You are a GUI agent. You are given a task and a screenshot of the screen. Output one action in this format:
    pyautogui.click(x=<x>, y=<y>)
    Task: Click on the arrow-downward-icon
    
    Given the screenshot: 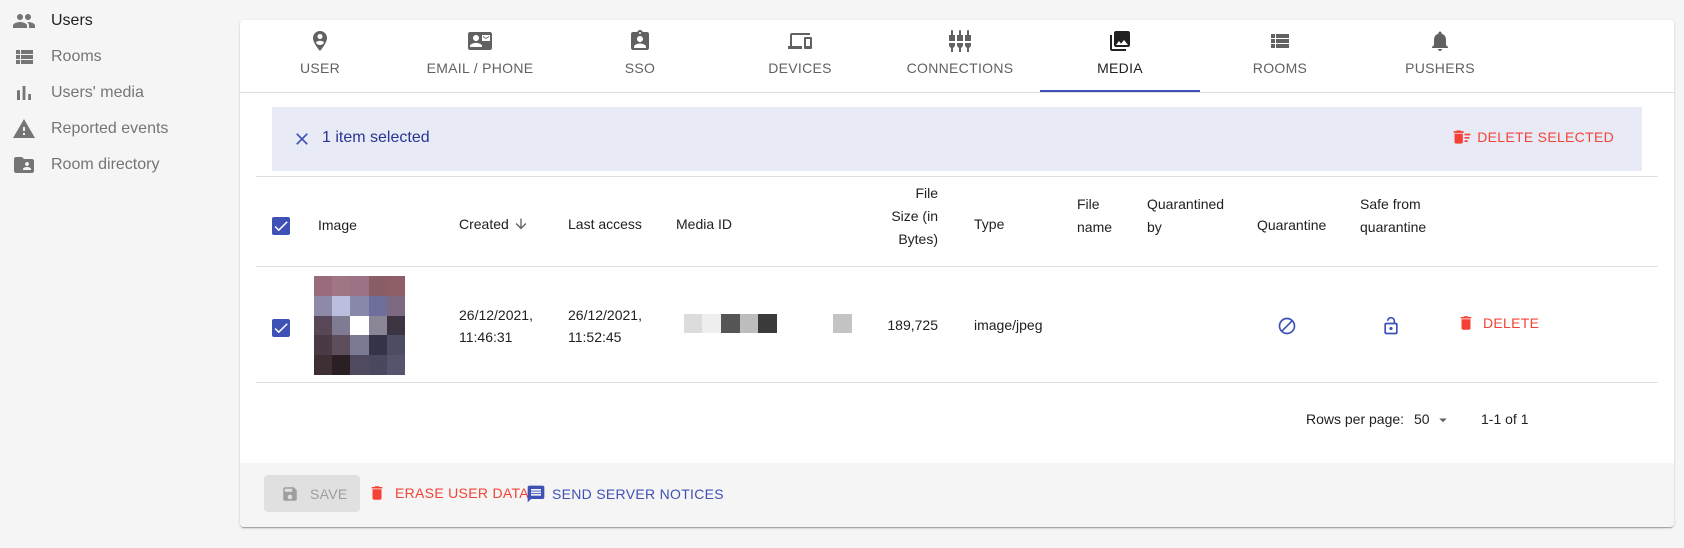 What is the action you would take?
    pyautogui.click(x=519, y=224)
    